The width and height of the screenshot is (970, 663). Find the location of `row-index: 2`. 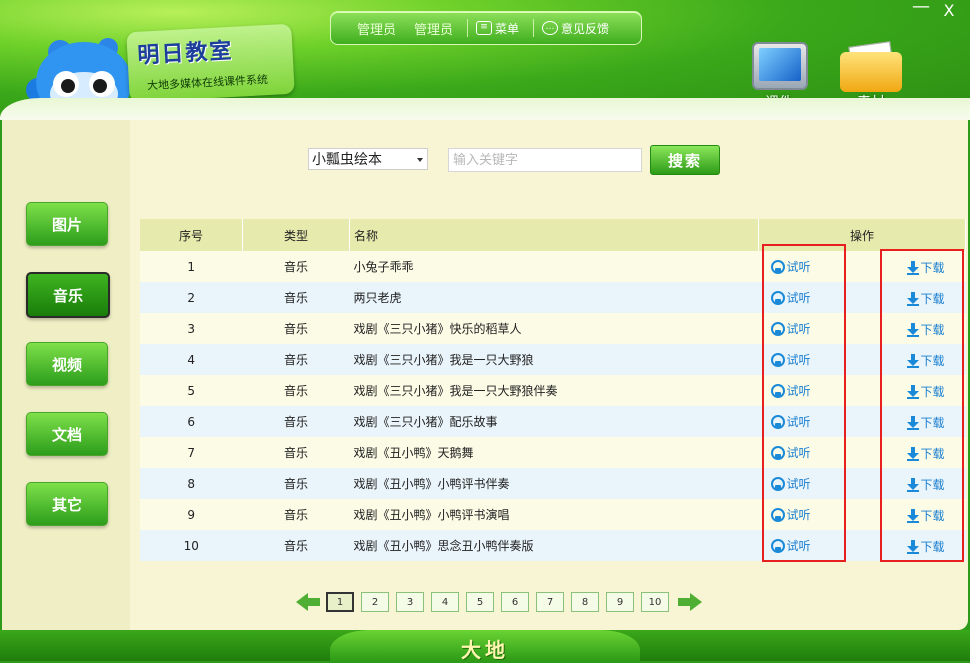

row-index: 2 is located at coordinates (191, 297).